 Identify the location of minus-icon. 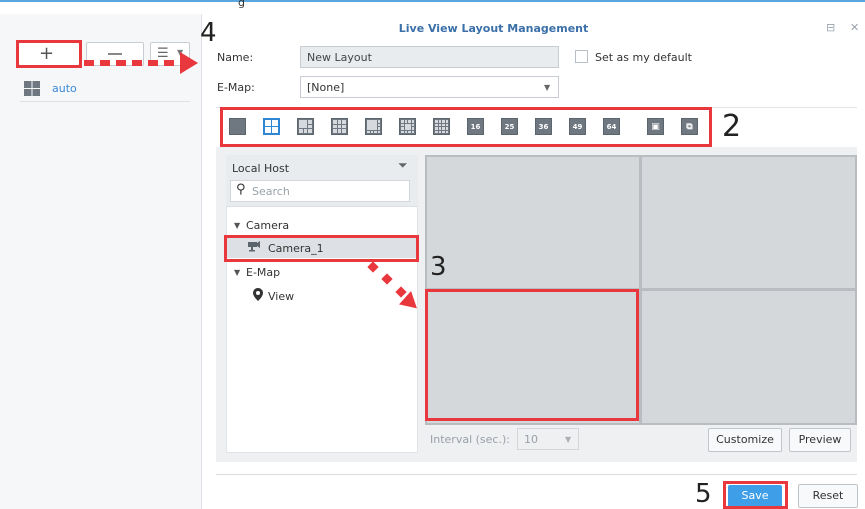
(115, 54).